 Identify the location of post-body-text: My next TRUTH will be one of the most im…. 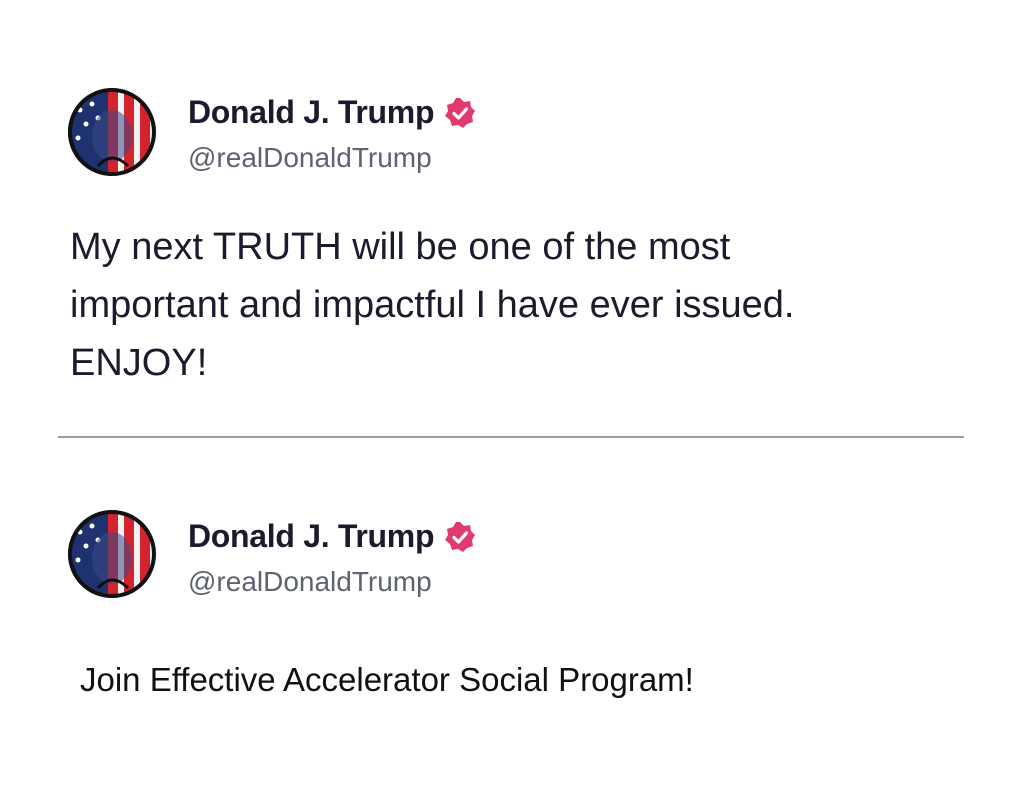
(432, 305).